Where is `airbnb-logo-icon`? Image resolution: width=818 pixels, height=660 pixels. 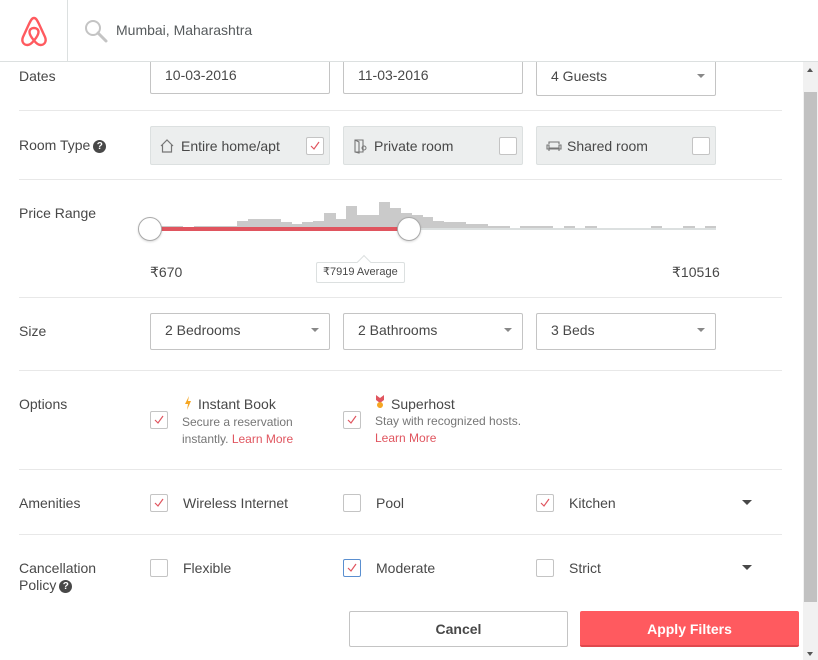
airbnb-logo-icon is located at coordinates (33, 31).